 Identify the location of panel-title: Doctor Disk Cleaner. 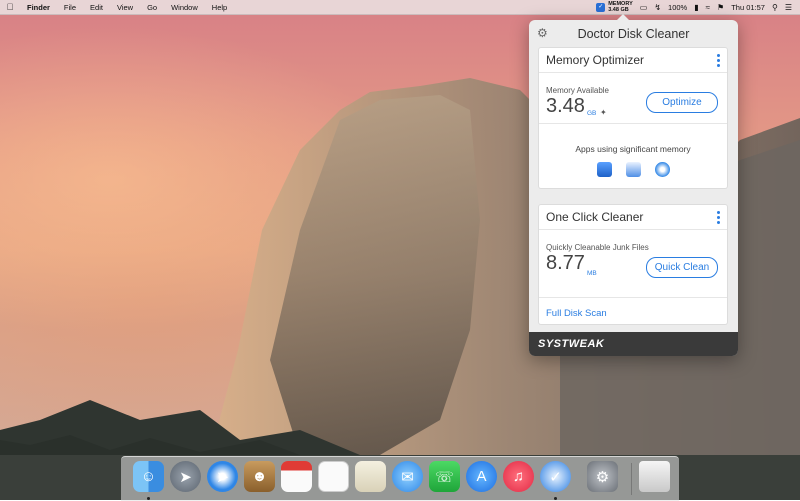
(633, 34).